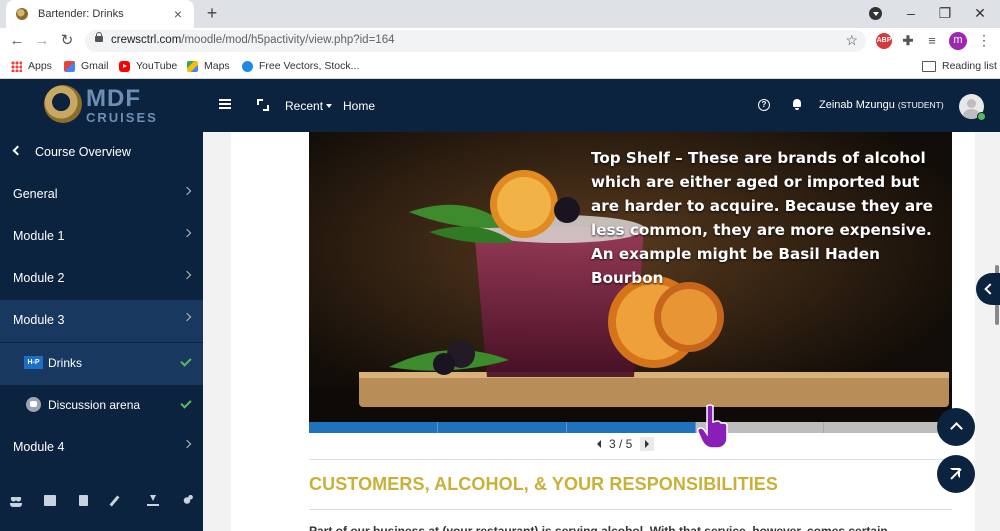  What do you see at coordinates (929, 66) in the screenshot?
I see `reading-list-icon` at bounding box center [929, 66].